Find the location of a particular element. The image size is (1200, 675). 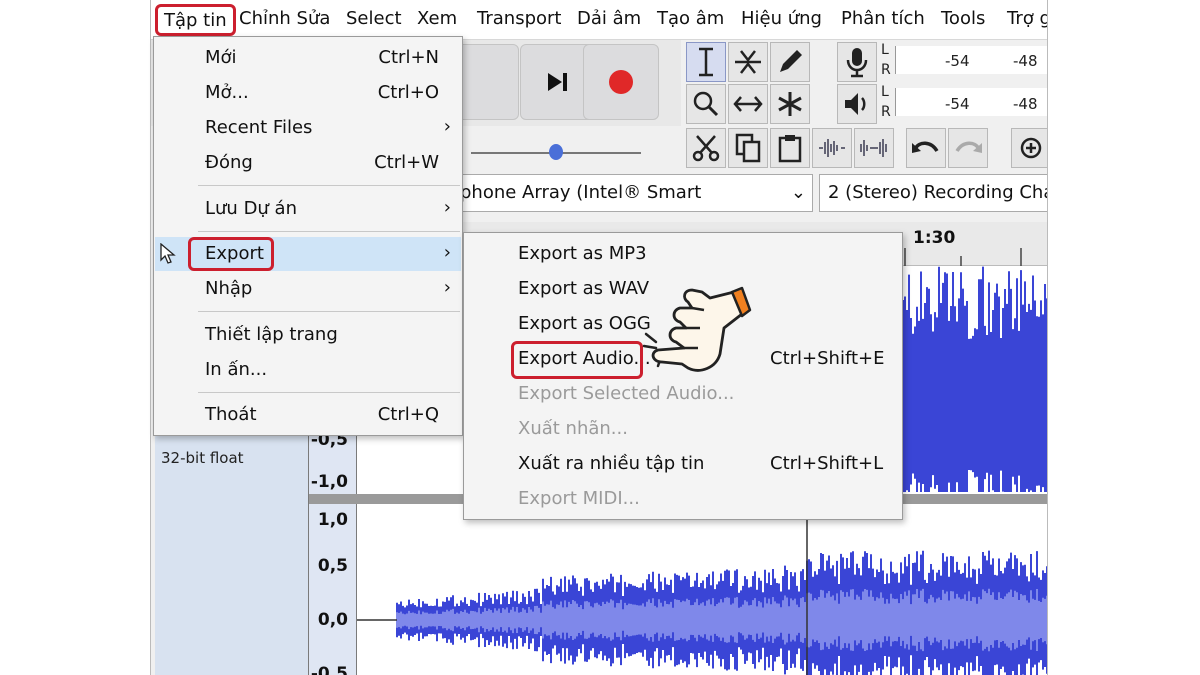

menu-generate: Tạo âm is located at coordinates (690, 18).